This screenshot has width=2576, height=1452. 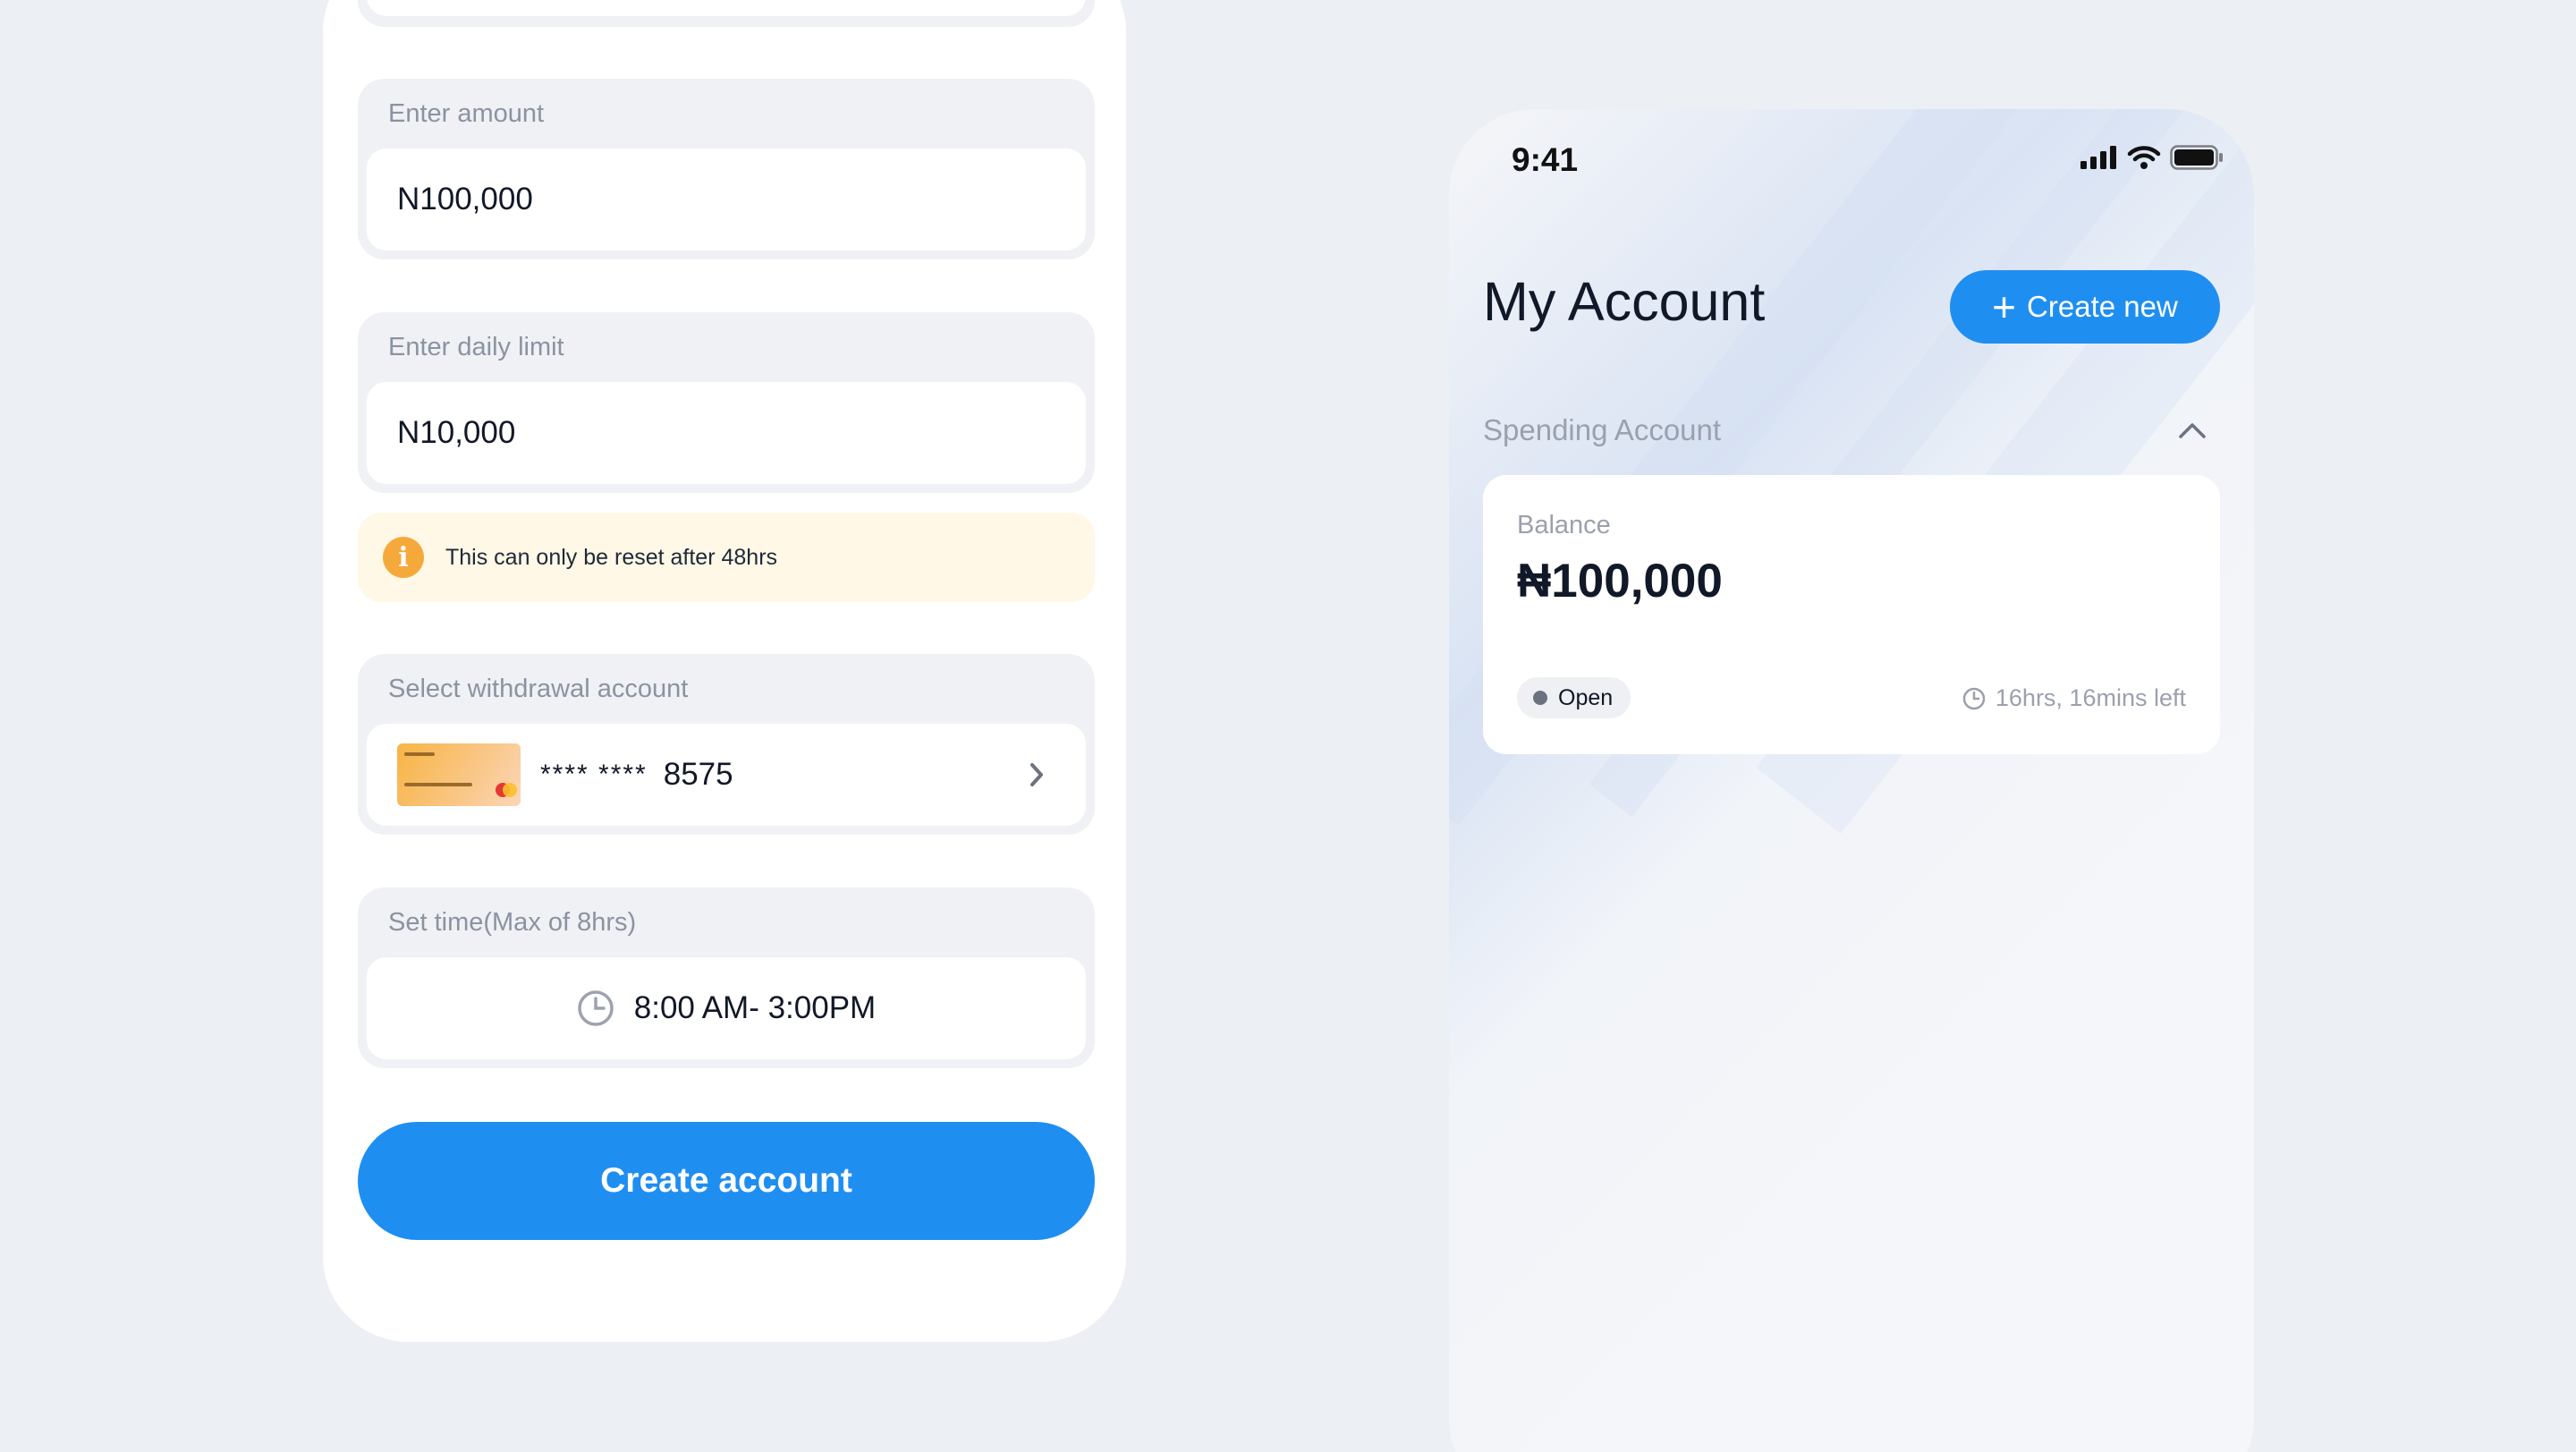 What do you see at coordinates (1620, 581) in the screenshot?
I see `balance-value: ₦100,000` at bounding box center [1620, 581].